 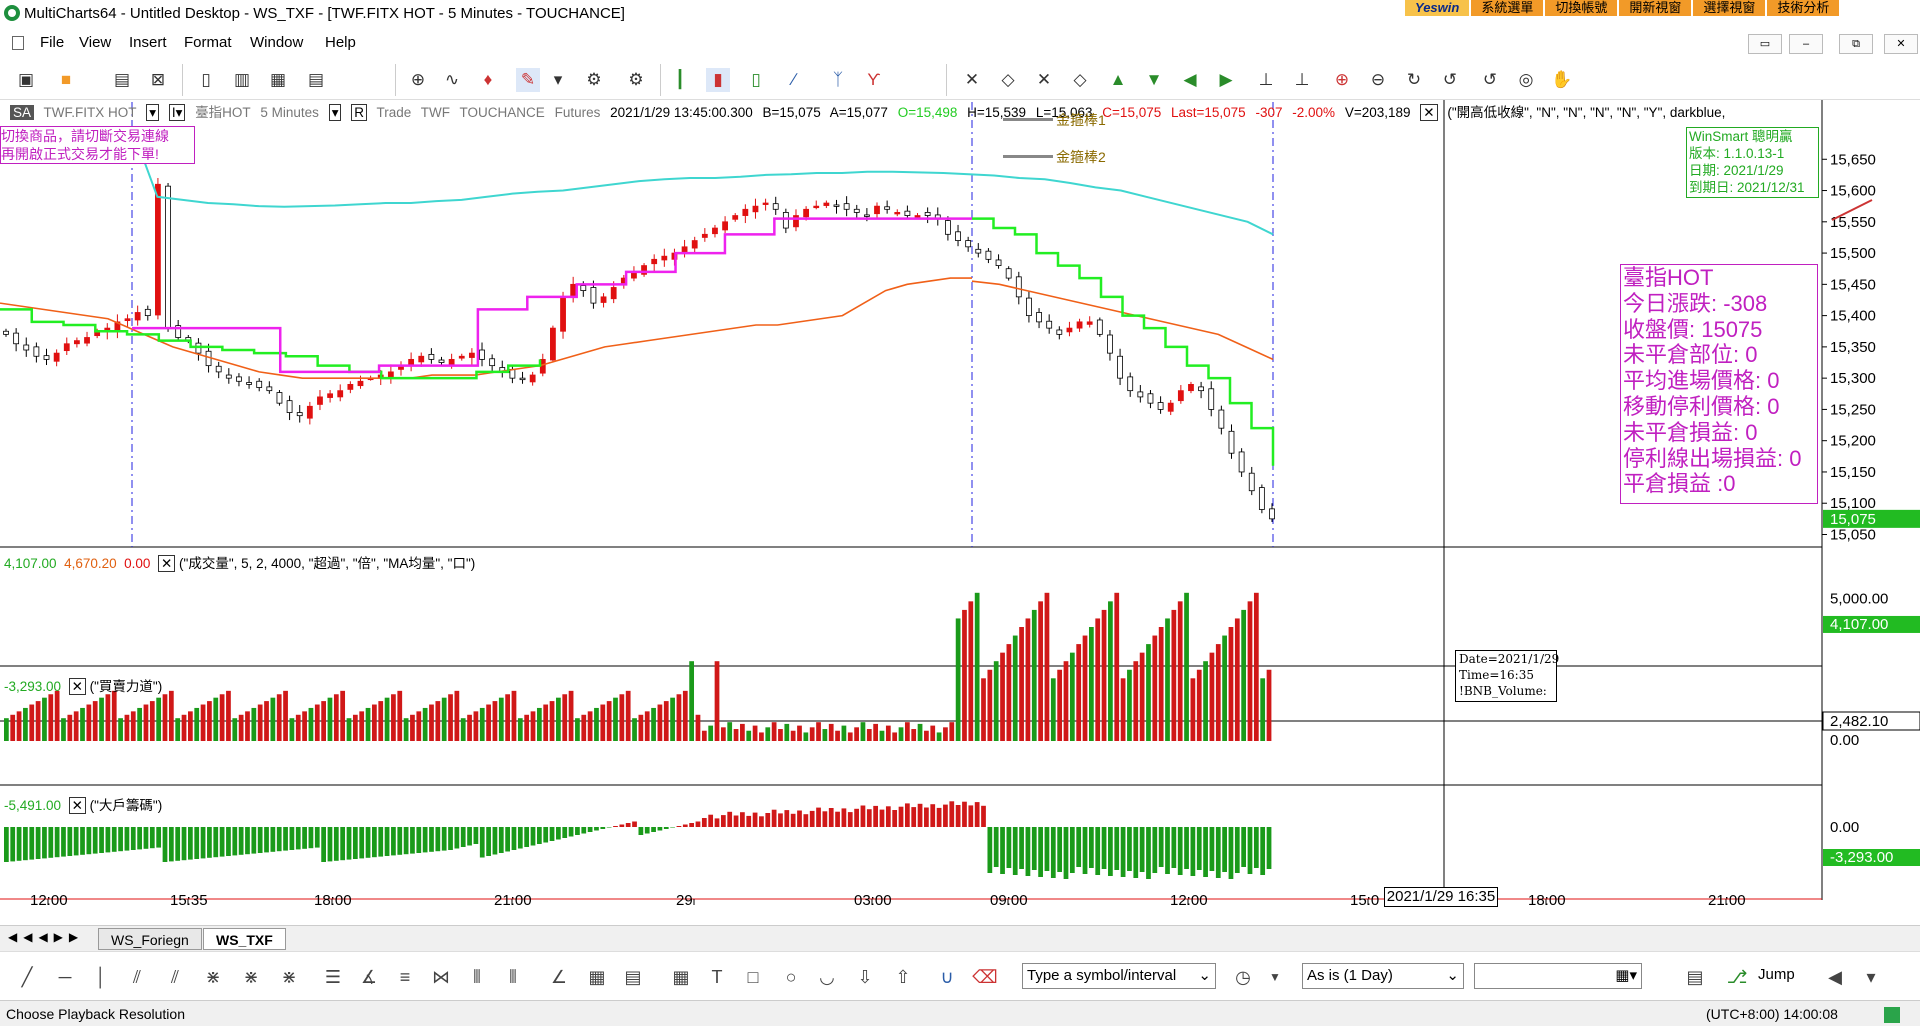 What do you see at coordinates (1342, 80) in the screenshot?
I see `zoom-in-icon: ⊕` at bounding box center [1342, 80].